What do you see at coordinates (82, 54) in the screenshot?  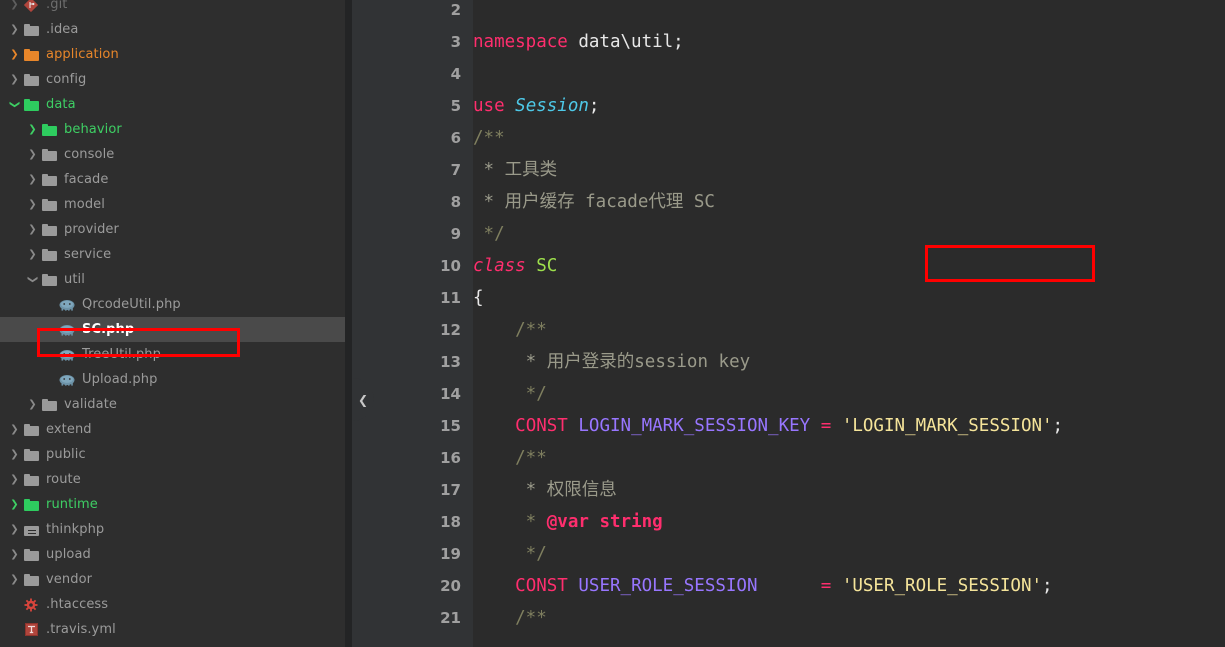 I see `tree-item-label: application` at bounding box center [82, 54].